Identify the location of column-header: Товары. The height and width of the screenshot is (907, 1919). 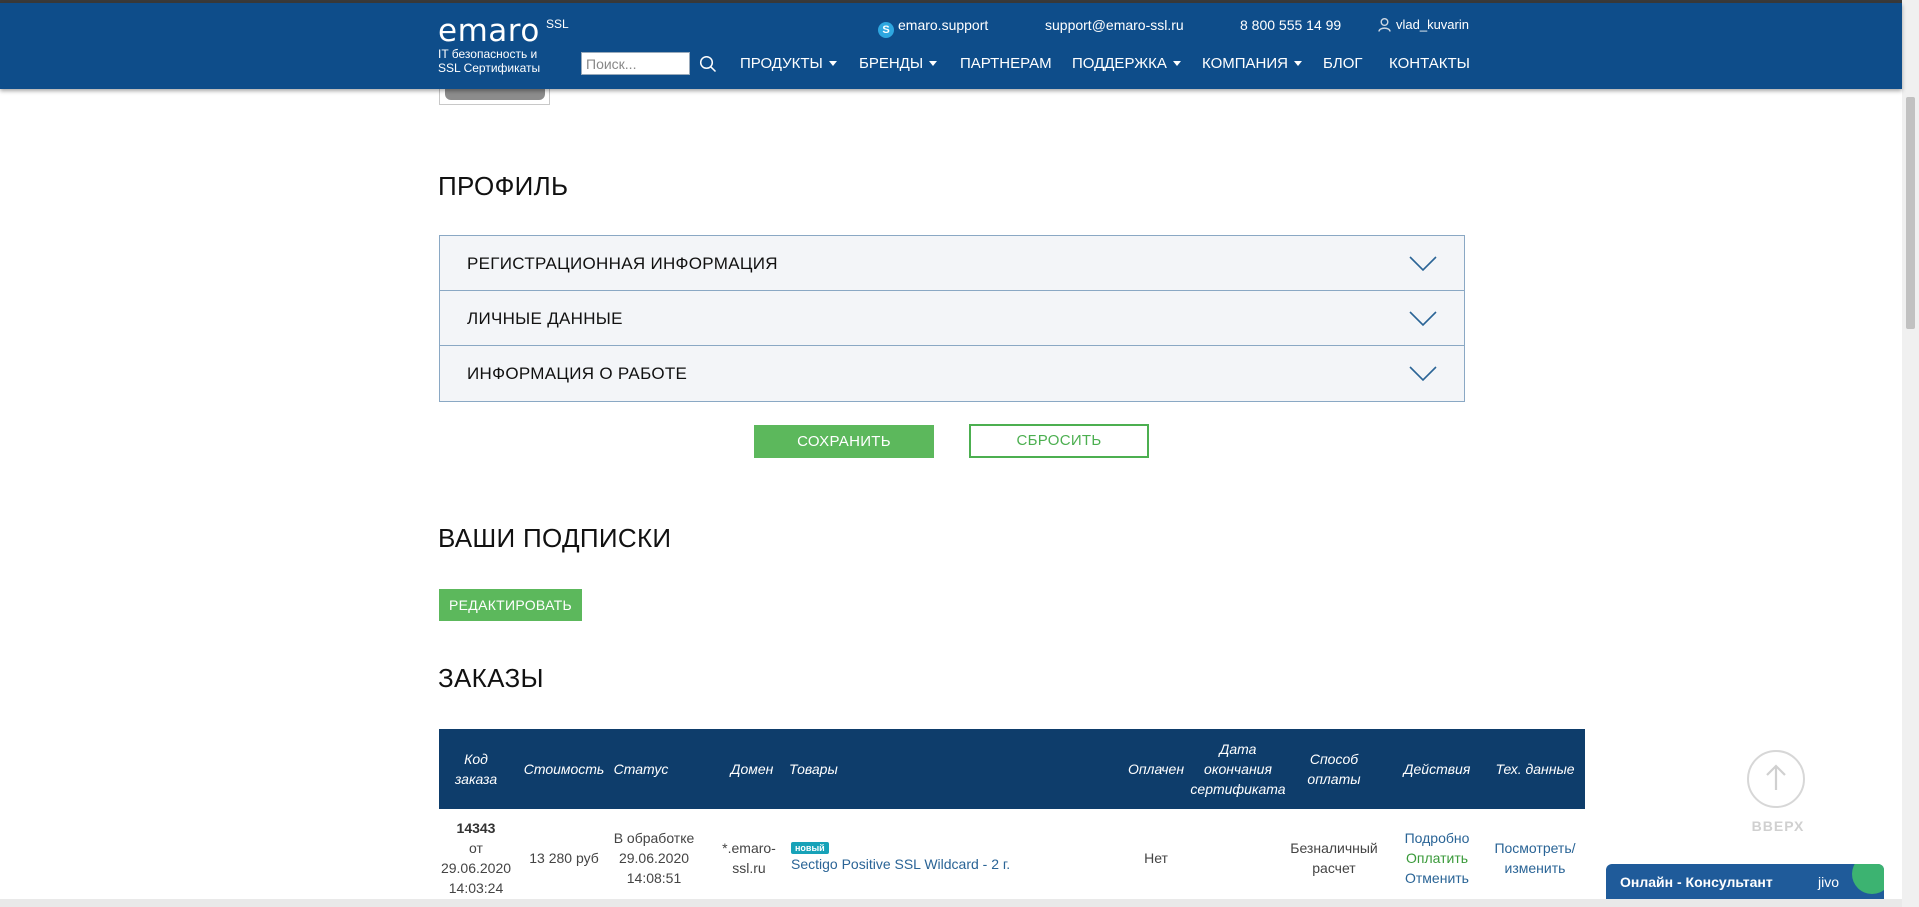
(813, 769).